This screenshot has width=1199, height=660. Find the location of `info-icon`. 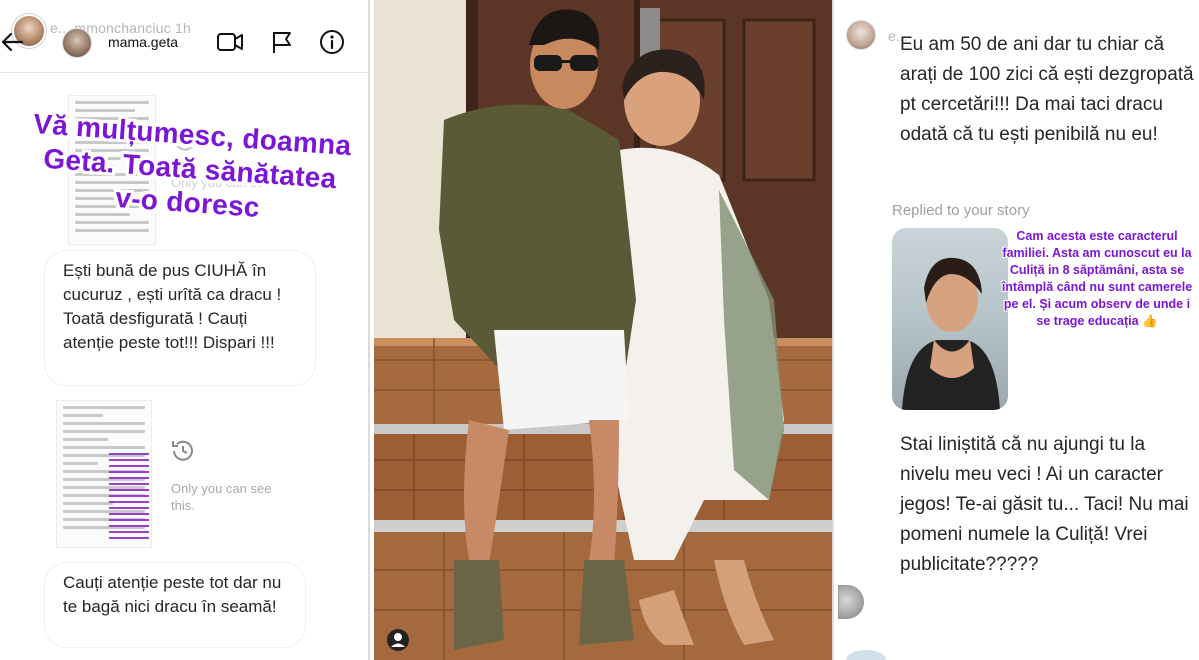

info-icon is located at coordinates (332, 42).